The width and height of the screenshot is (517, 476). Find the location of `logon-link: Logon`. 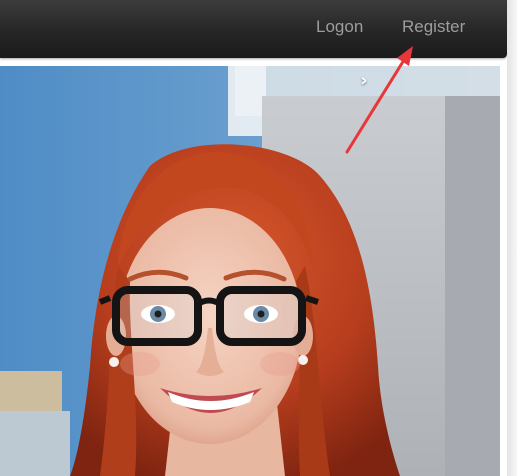

logon-link: Logon is located at coordinates (339, 27).